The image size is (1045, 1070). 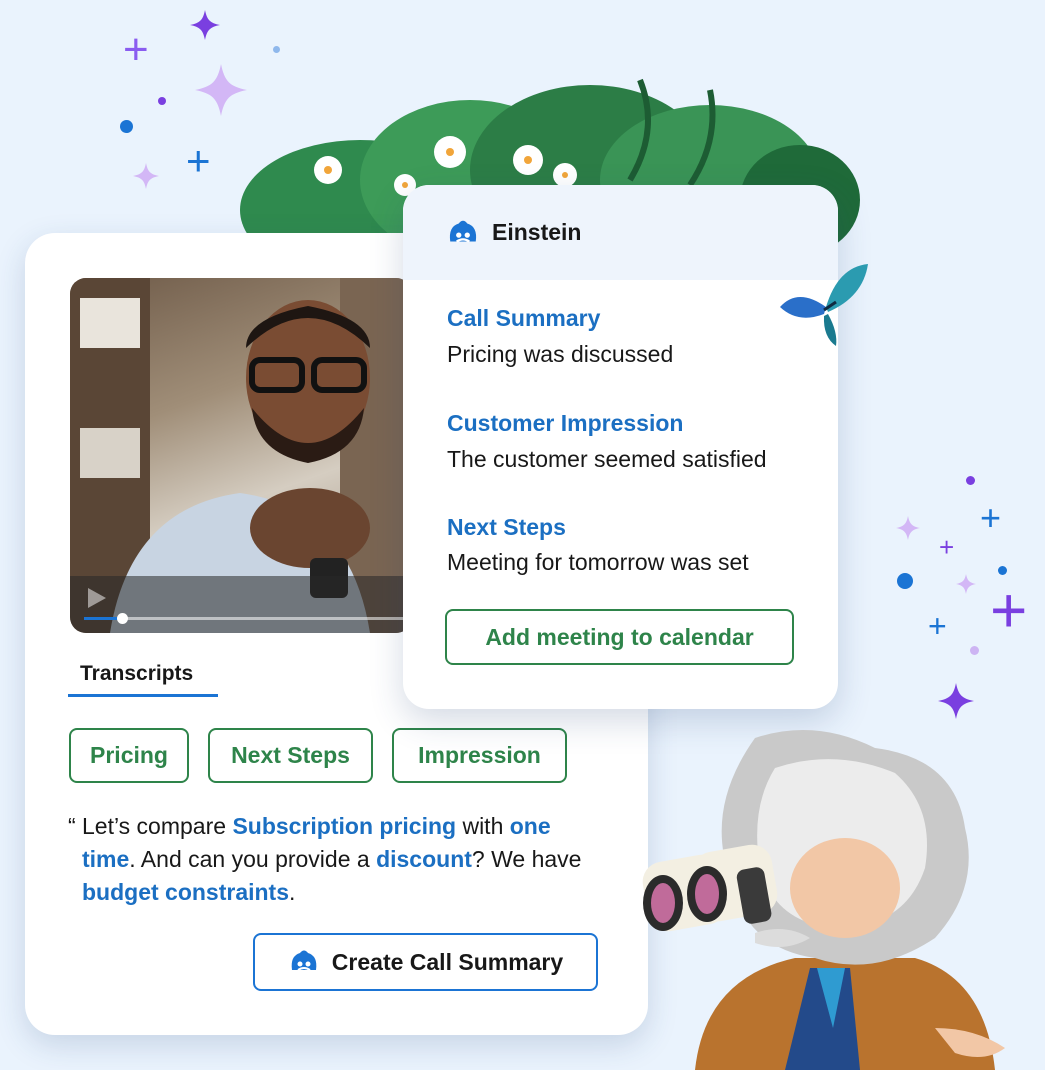 What do you see at coordinates (292, 892) in the screenshot?
I see `transcript-segment: .` at bounding box center [292, 892].